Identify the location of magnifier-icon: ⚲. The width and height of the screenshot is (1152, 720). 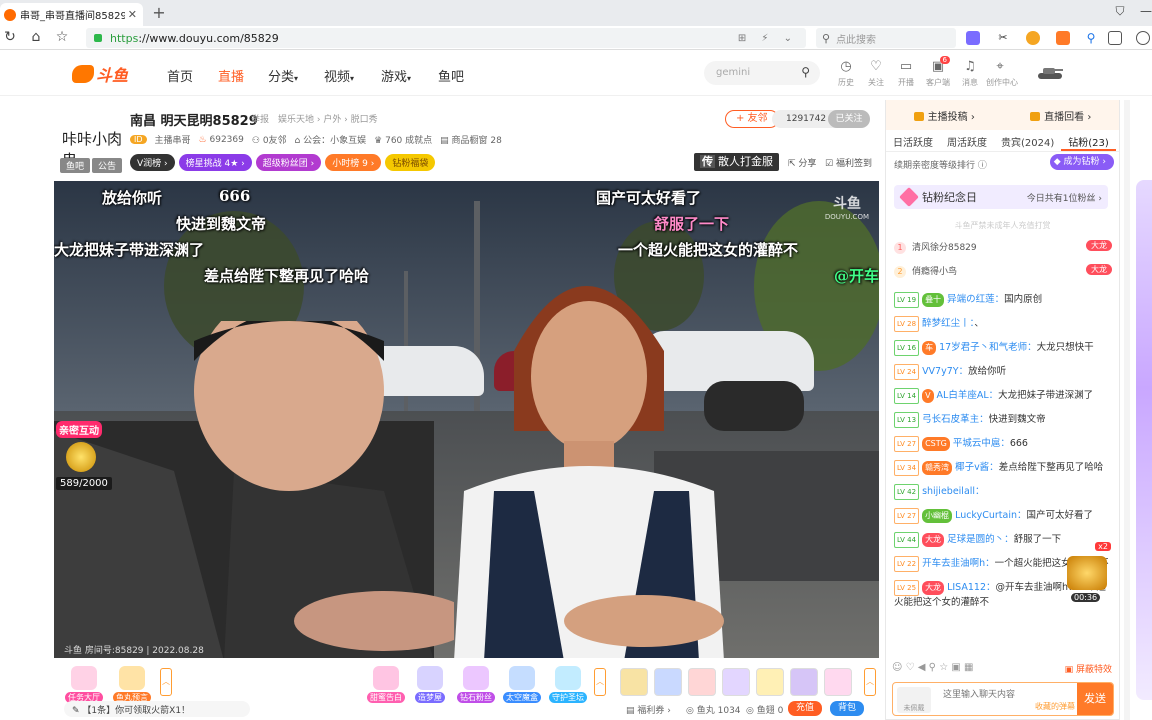
(1091, 38).